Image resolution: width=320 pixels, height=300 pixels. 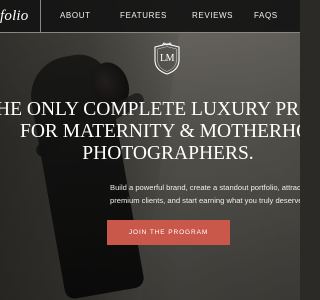 What do you see at coordinates (143, 15) in the screenshot?
I see `nav-link-features: FEATURES` at bounding box center [143, 15].